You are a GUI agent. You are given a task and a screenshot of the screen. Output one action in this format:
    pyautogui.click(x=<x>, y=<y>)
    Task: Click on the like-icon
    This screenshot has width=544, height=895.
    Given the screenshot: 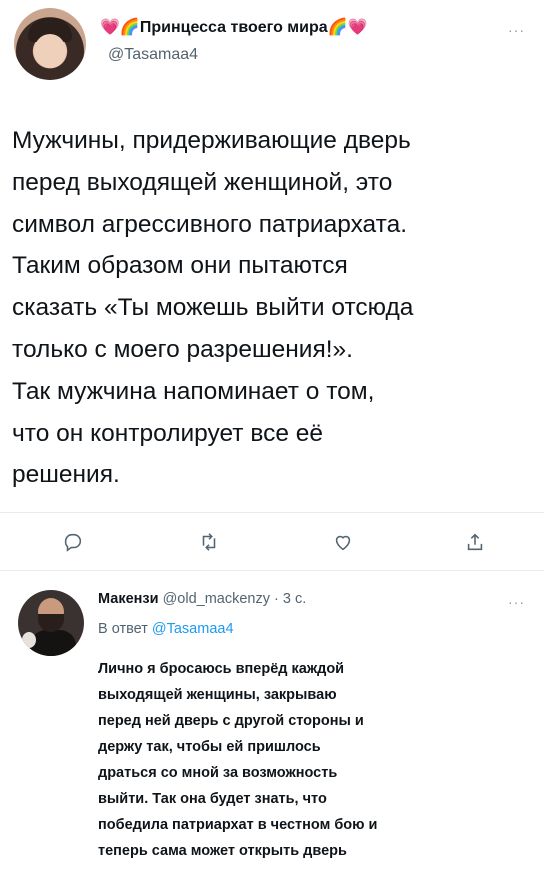 What is the action you would take?
    pyautogui.click(x=343, y=542)
    